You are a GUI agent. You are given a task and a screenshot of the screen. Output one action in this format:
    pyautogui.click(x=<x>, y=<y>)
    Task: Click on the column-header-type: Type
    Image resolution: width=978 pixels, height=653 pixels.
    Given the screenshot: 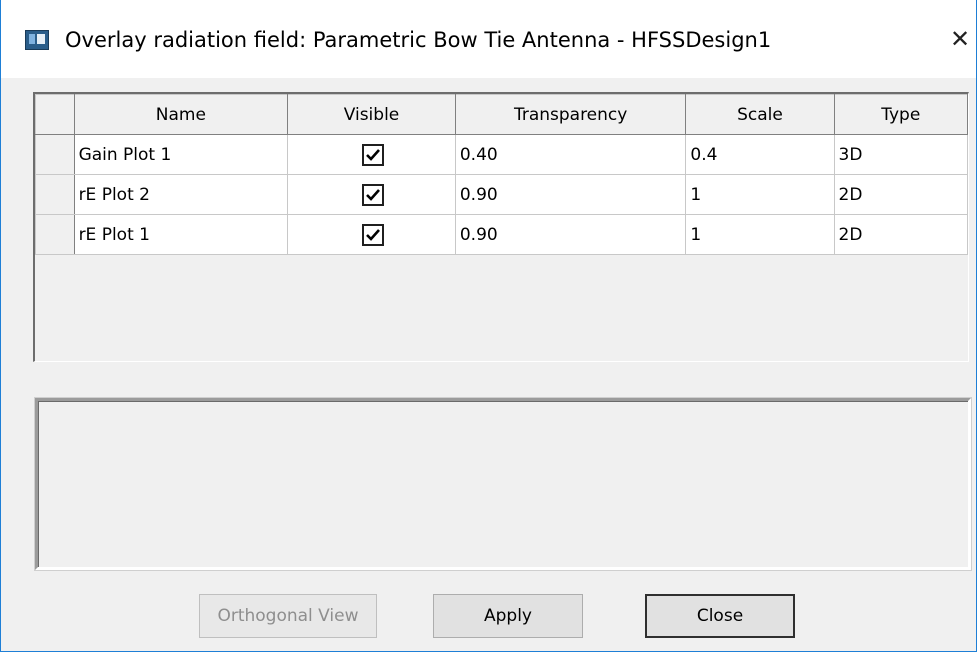 What is the action you would take?
    pyautogui.click(x=901, y=114)
    